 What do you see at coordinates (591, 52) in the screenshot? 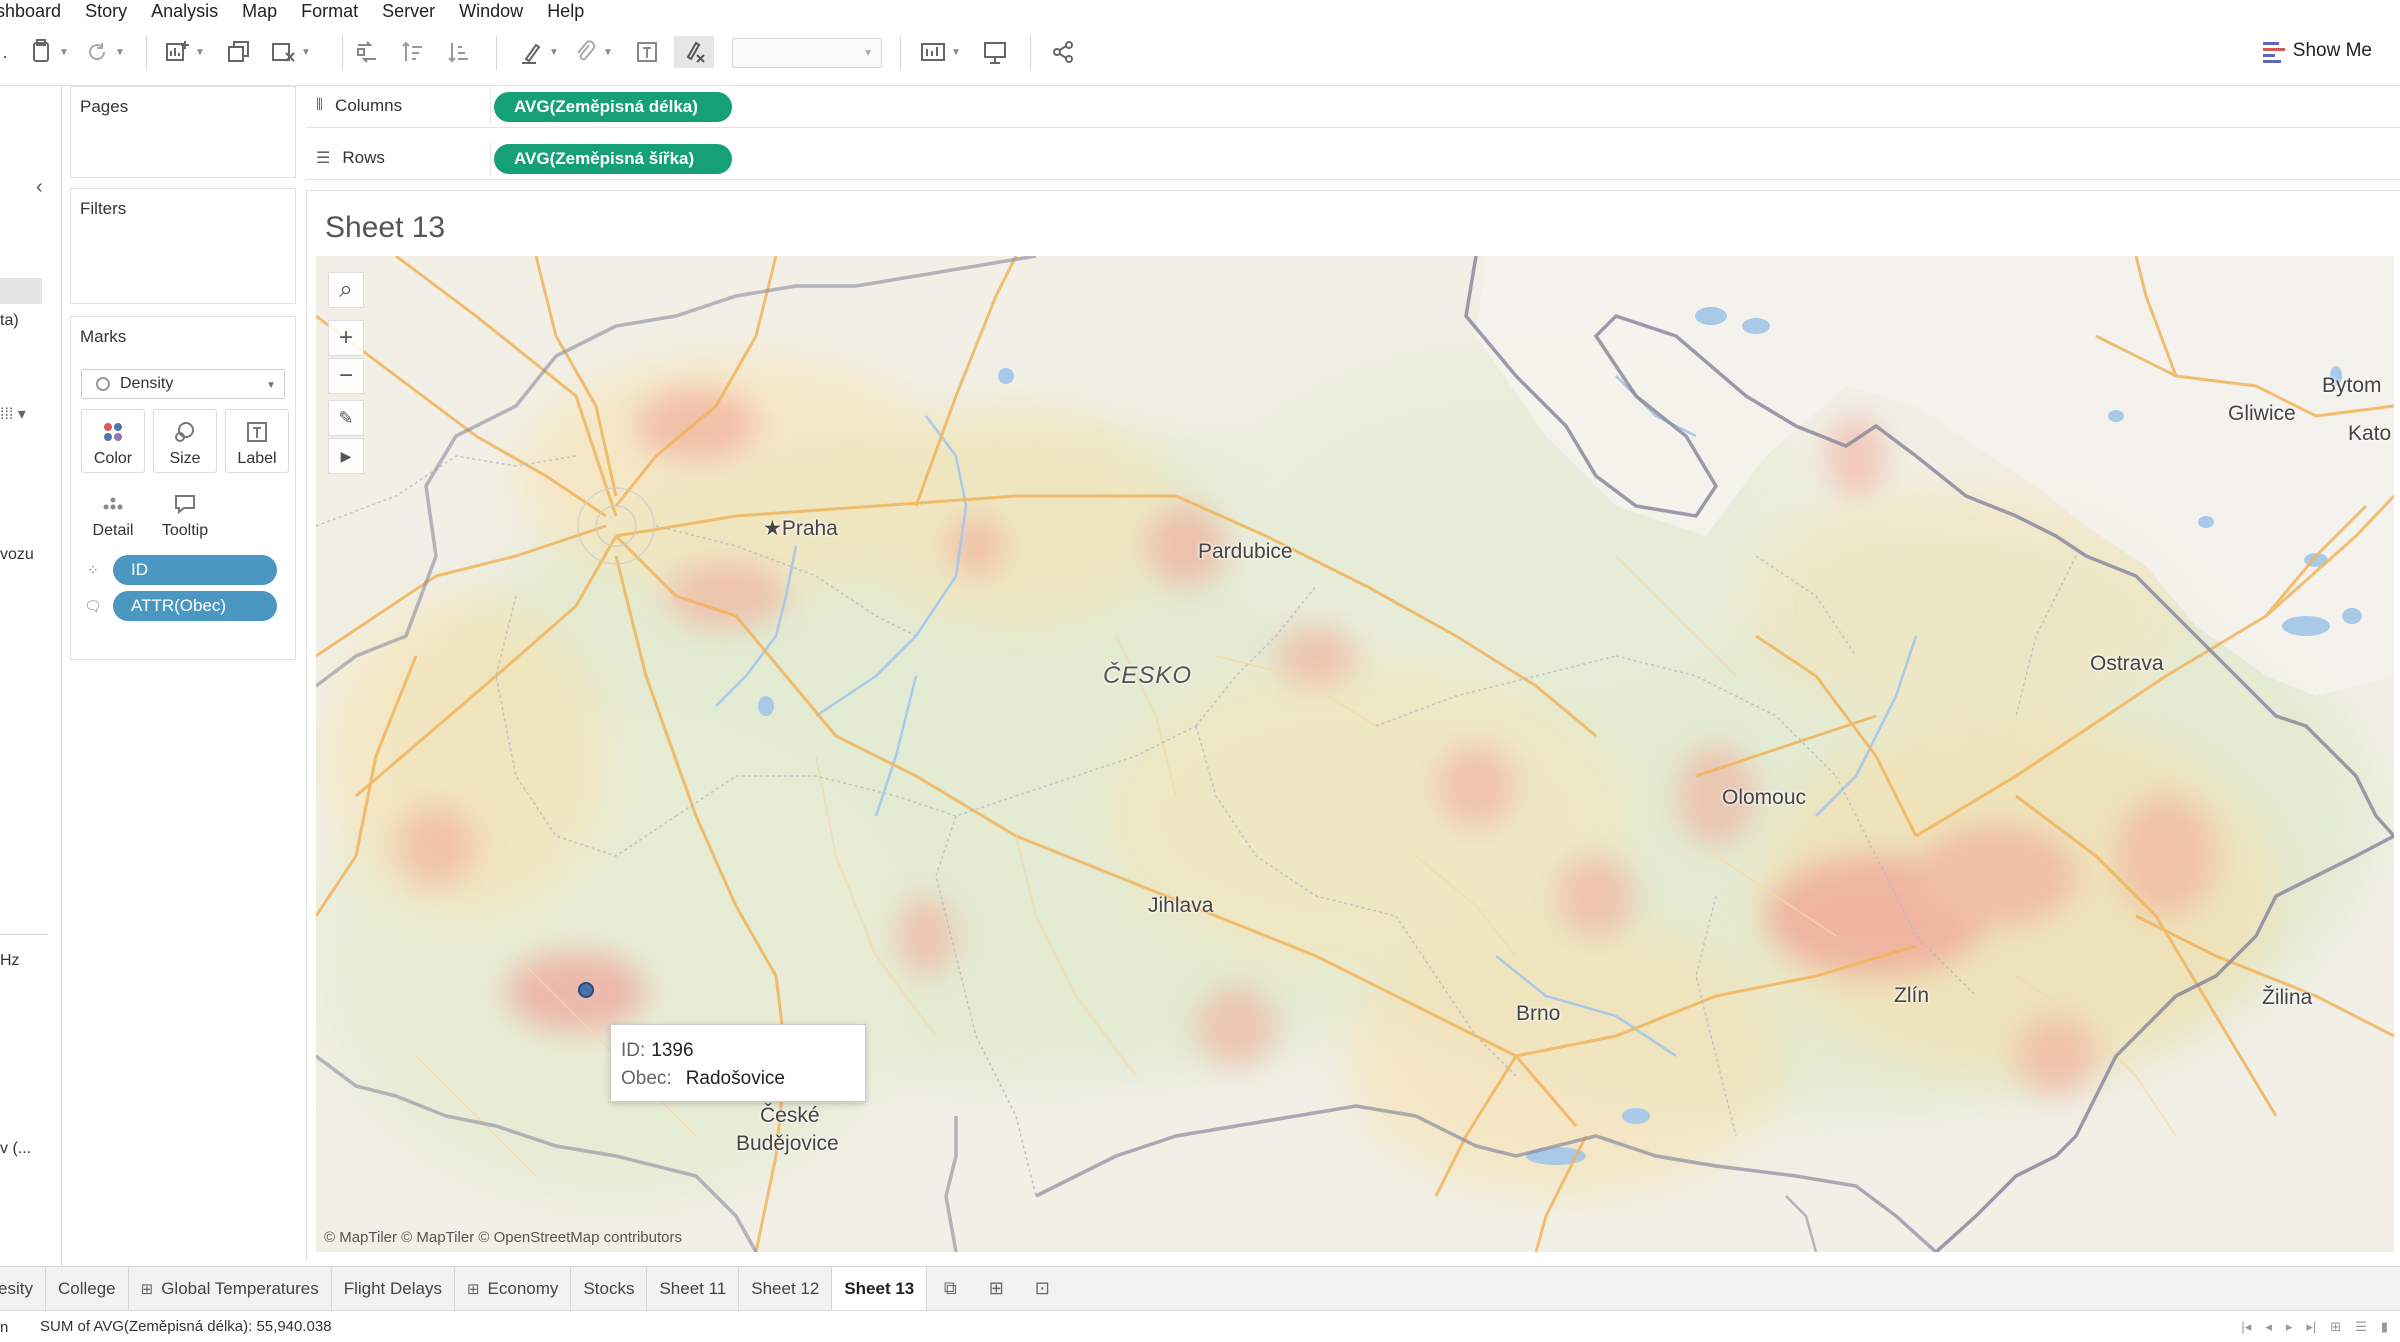
I see `group-members-icon: ▼` at bounding box center [591, 52].